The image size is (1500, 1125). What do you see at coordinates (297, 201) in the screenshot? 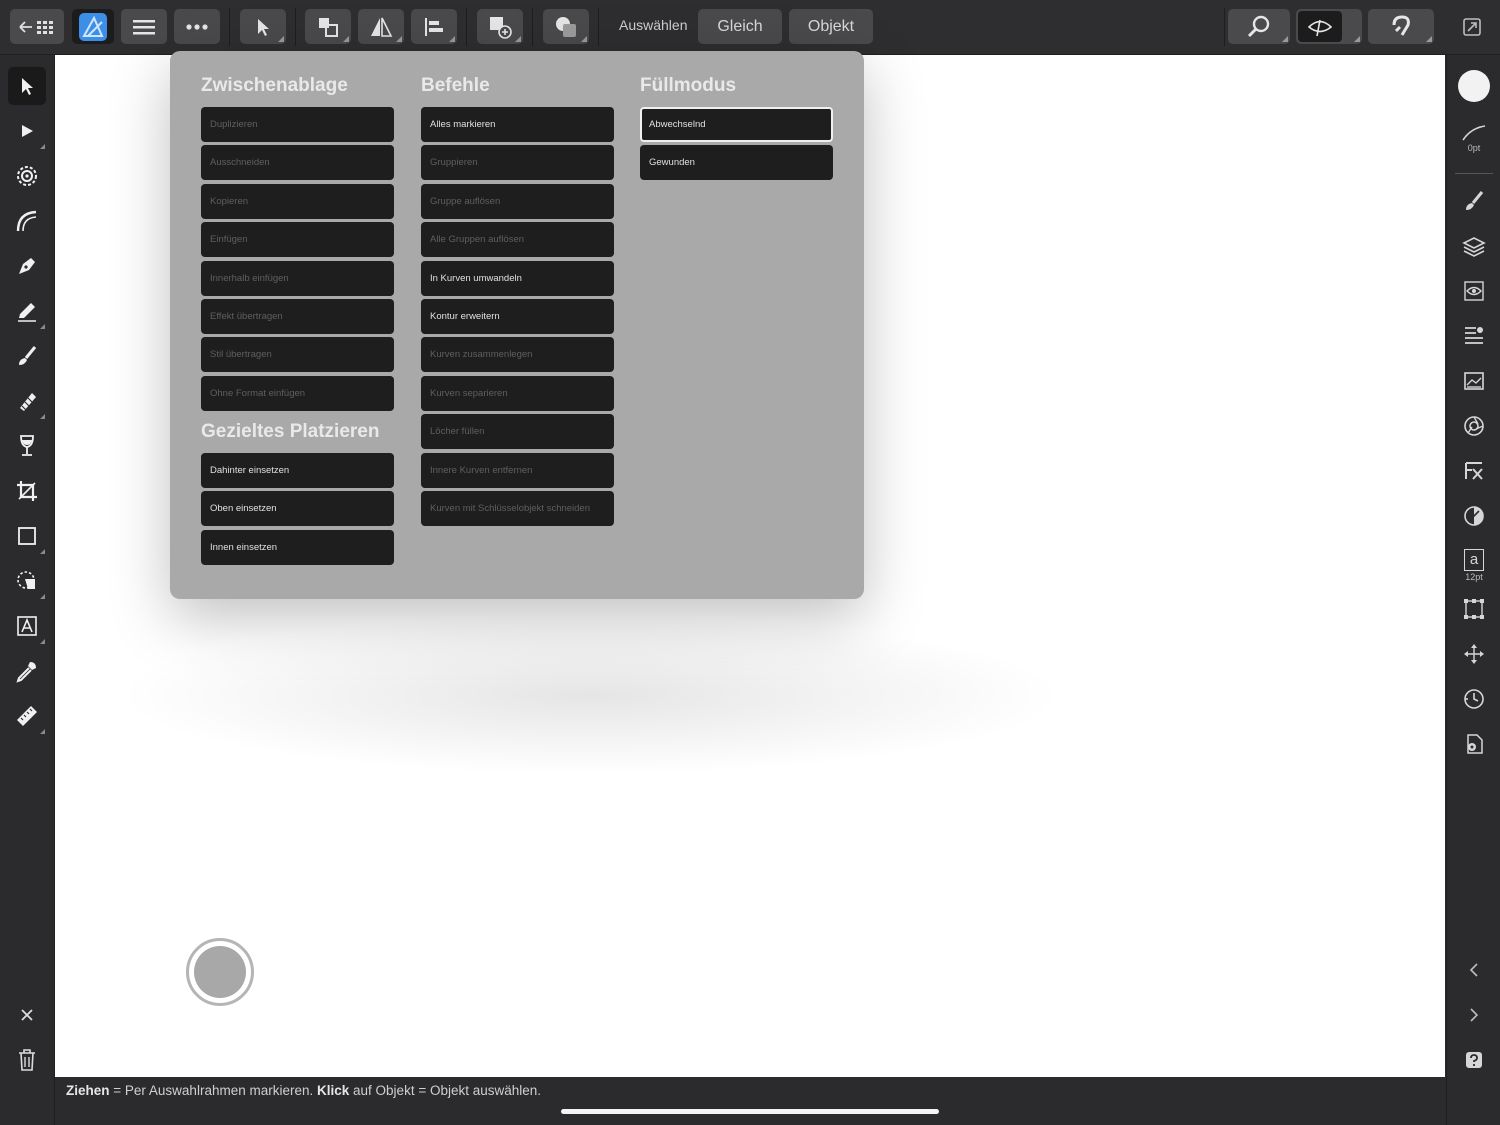
I see `menu-item-button: Kopieren` at bounding box center [297, 201].